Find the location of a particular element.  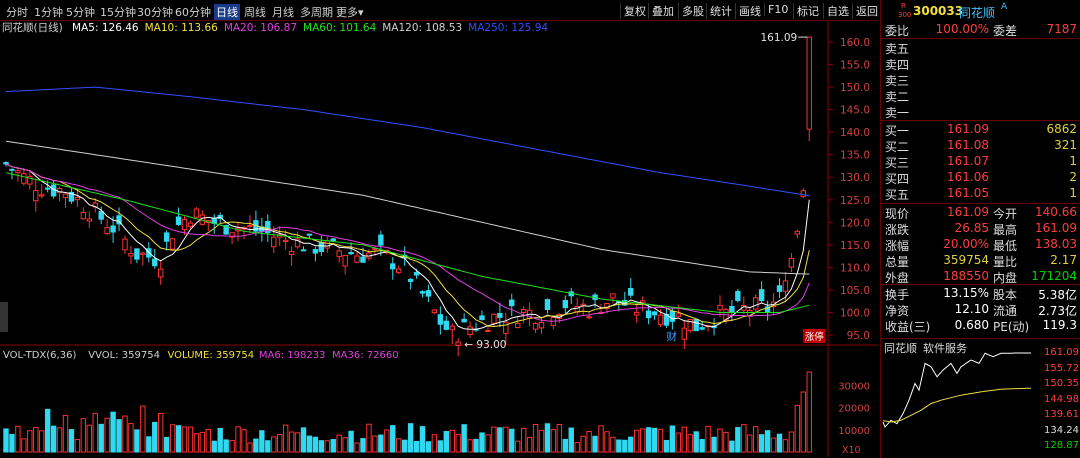

stat-label: 最高 is located at coordinates (1005, 230).